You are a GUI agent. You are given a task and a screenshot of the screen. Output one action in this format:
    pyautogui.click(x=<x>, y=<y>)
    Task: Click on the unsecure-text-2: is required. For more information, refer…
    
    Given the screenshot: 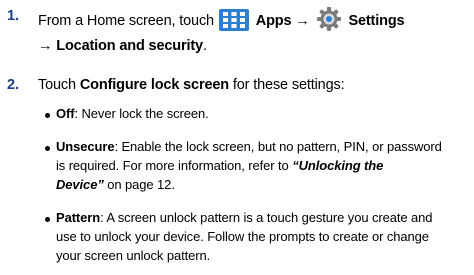 What is the action you would take?
    pyautogui.click(x=172, y=165)
    